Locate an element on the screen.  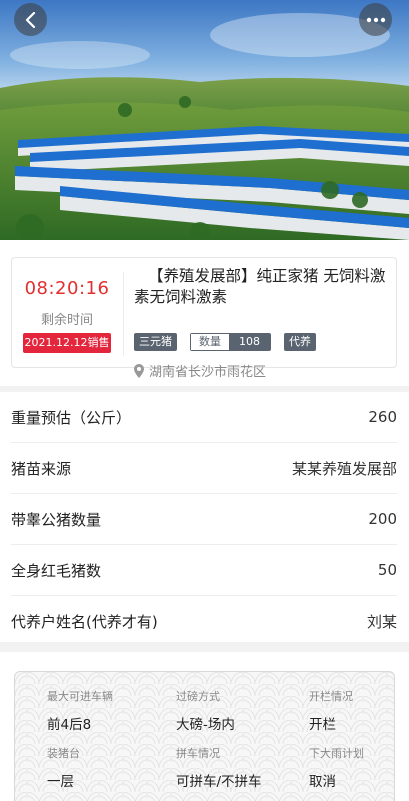
chevron-left-icon is located at coordinates (30, 19).